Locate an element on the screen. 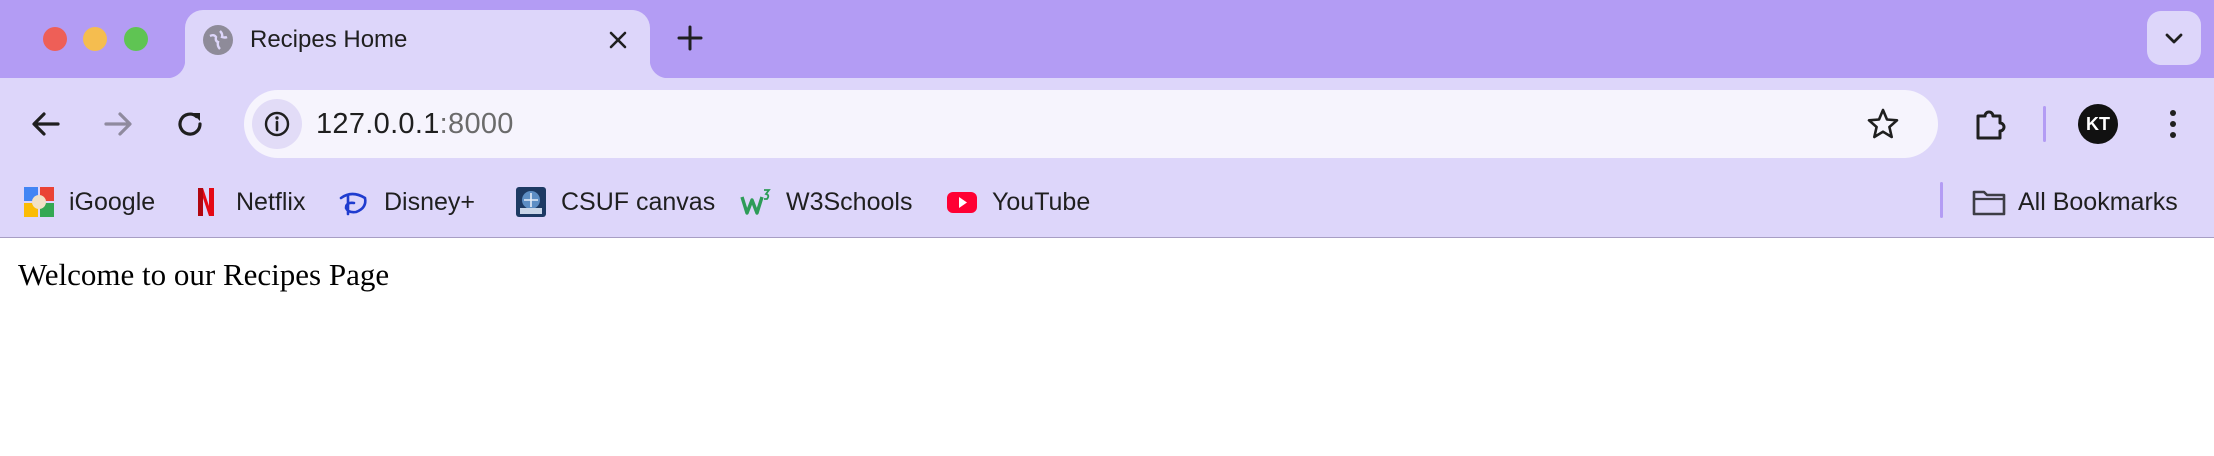 Image resolution: width=2214 pixels, height=456 pixels. toolbar-divider is located at coordinates (2044, 124).